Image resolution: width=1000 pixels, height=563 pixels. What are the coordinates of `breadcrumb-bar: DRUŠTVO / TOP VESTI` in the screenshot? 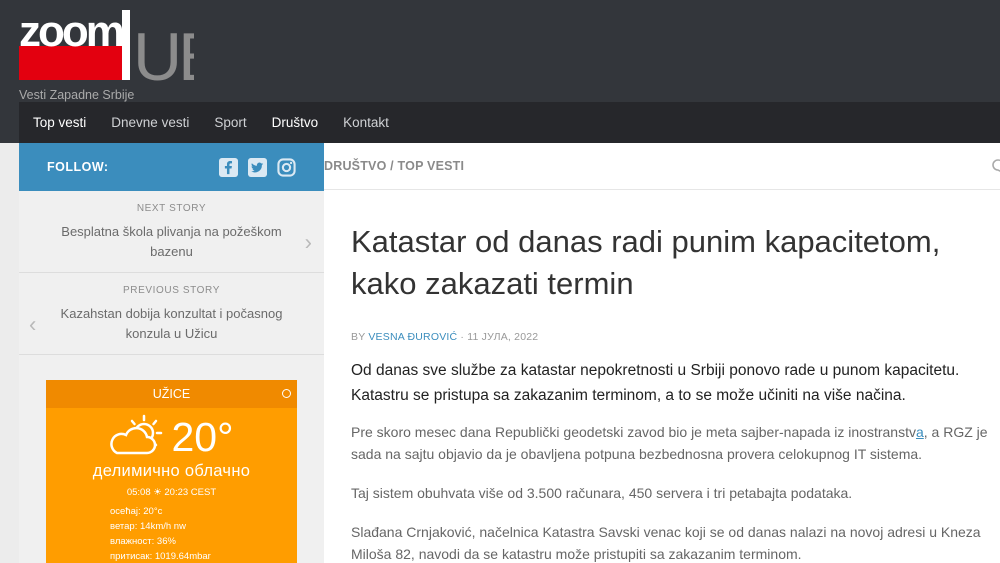 It's located at (662, 166).